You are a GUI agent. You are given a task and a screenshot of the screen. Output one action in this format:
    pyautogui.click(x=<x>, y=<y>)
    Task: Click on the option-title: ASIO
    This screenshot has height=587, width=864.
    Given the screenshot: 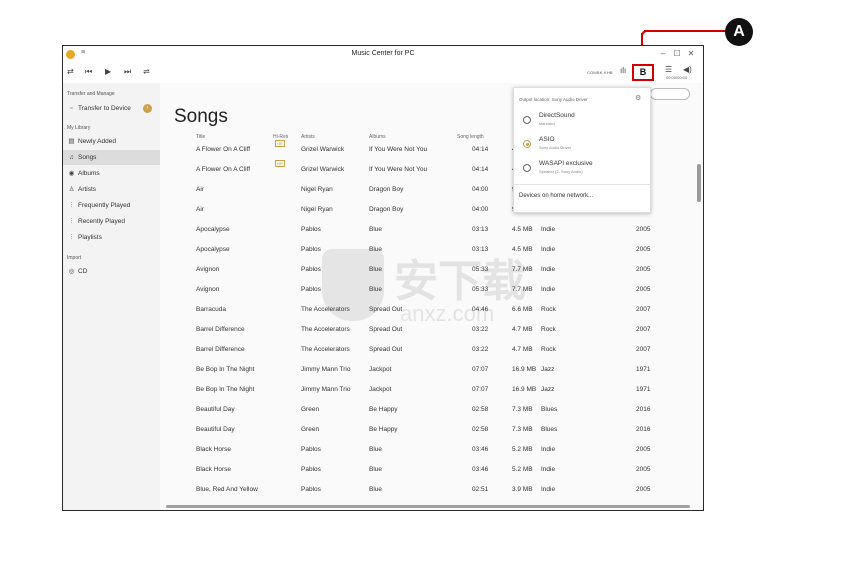 What is the action you would take?
    pyautogui.click(x=547, y=139)
    